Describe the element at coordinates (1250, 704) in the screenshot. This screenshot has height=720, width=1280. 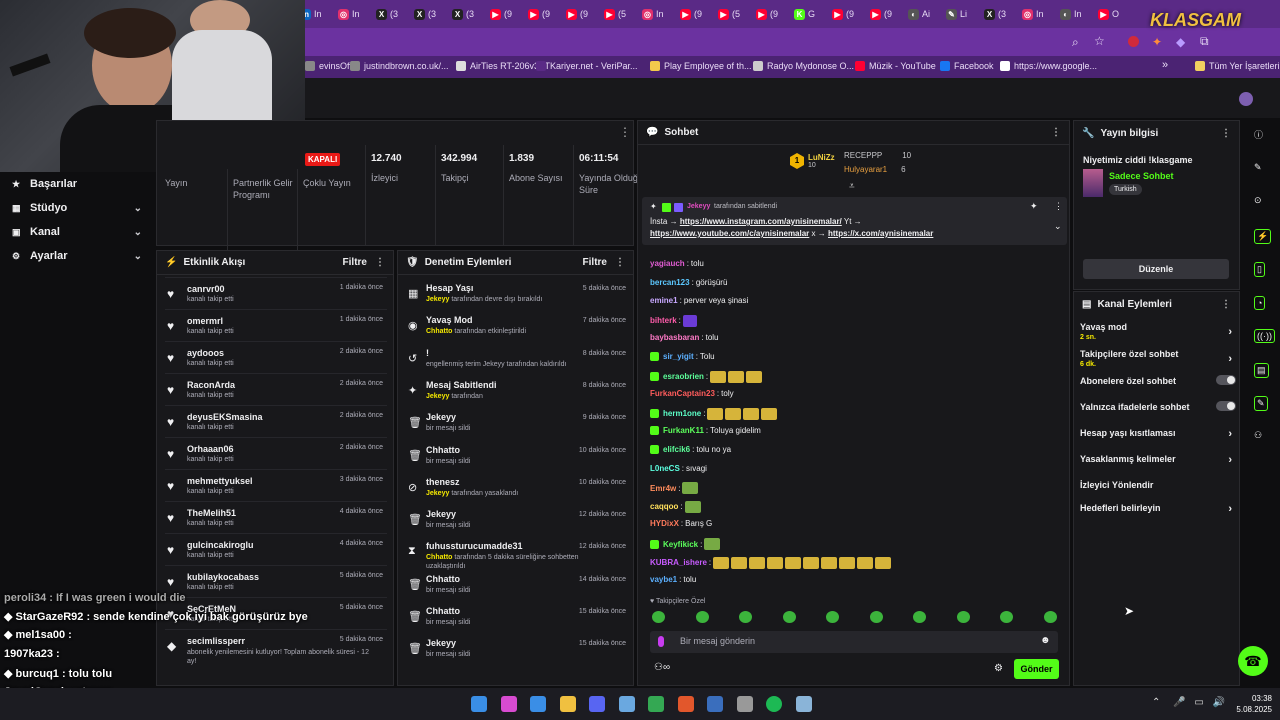
I see `clock: 03:38 5.08.2025` at that location.